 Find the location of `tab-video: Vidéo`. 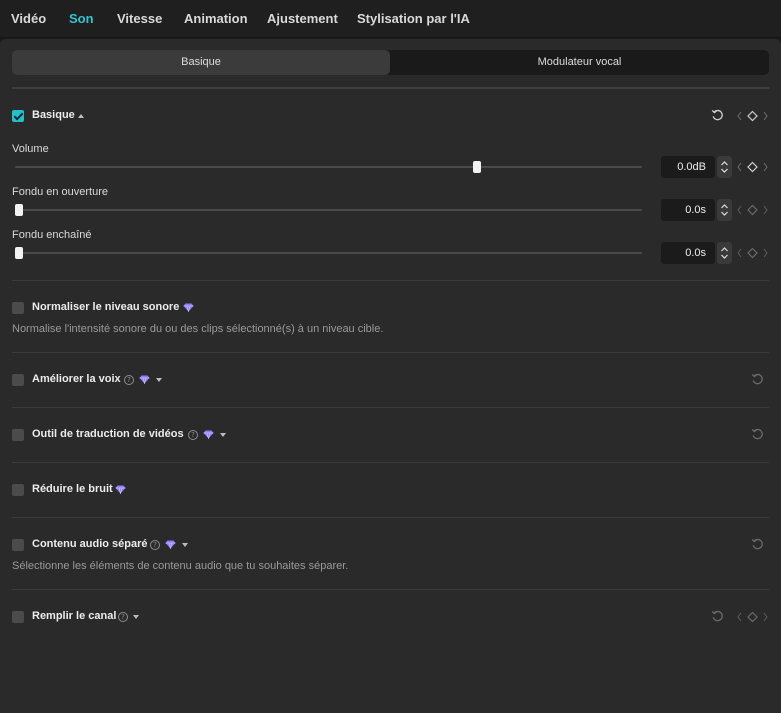

tab-video: Vidéo is located at coordinates (28, 18).